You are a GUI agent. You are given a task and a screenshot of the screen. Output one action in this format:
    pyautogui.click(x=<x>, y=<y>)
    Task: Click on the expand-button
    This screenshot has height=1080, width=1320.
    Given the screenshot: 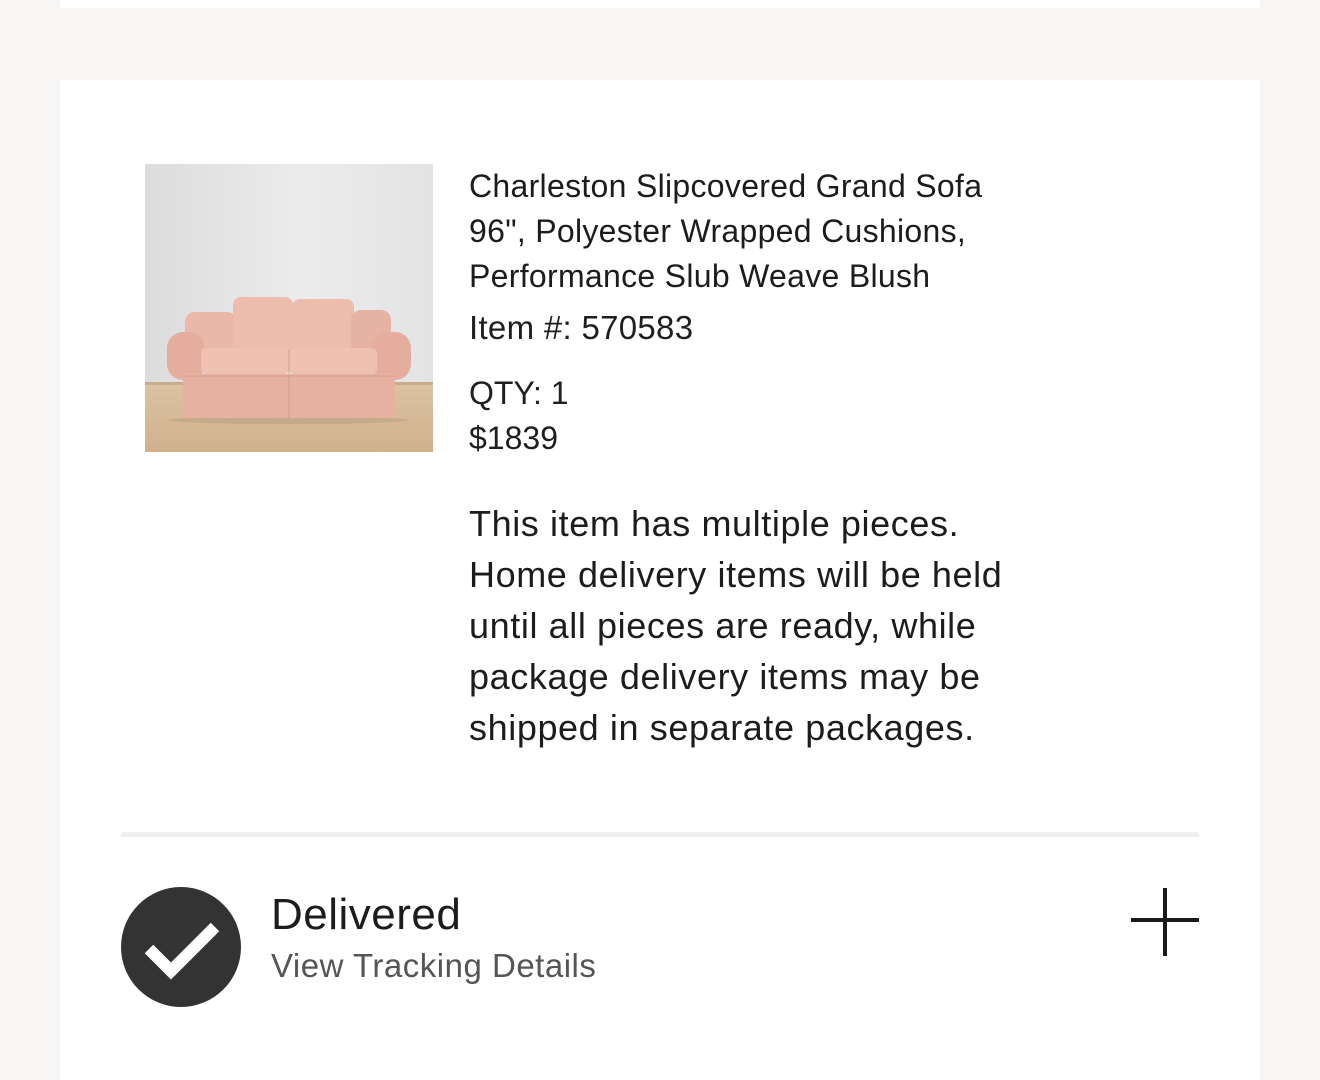 What is the action you would take?
    pyautogui.click(x=1165, y=922)
    